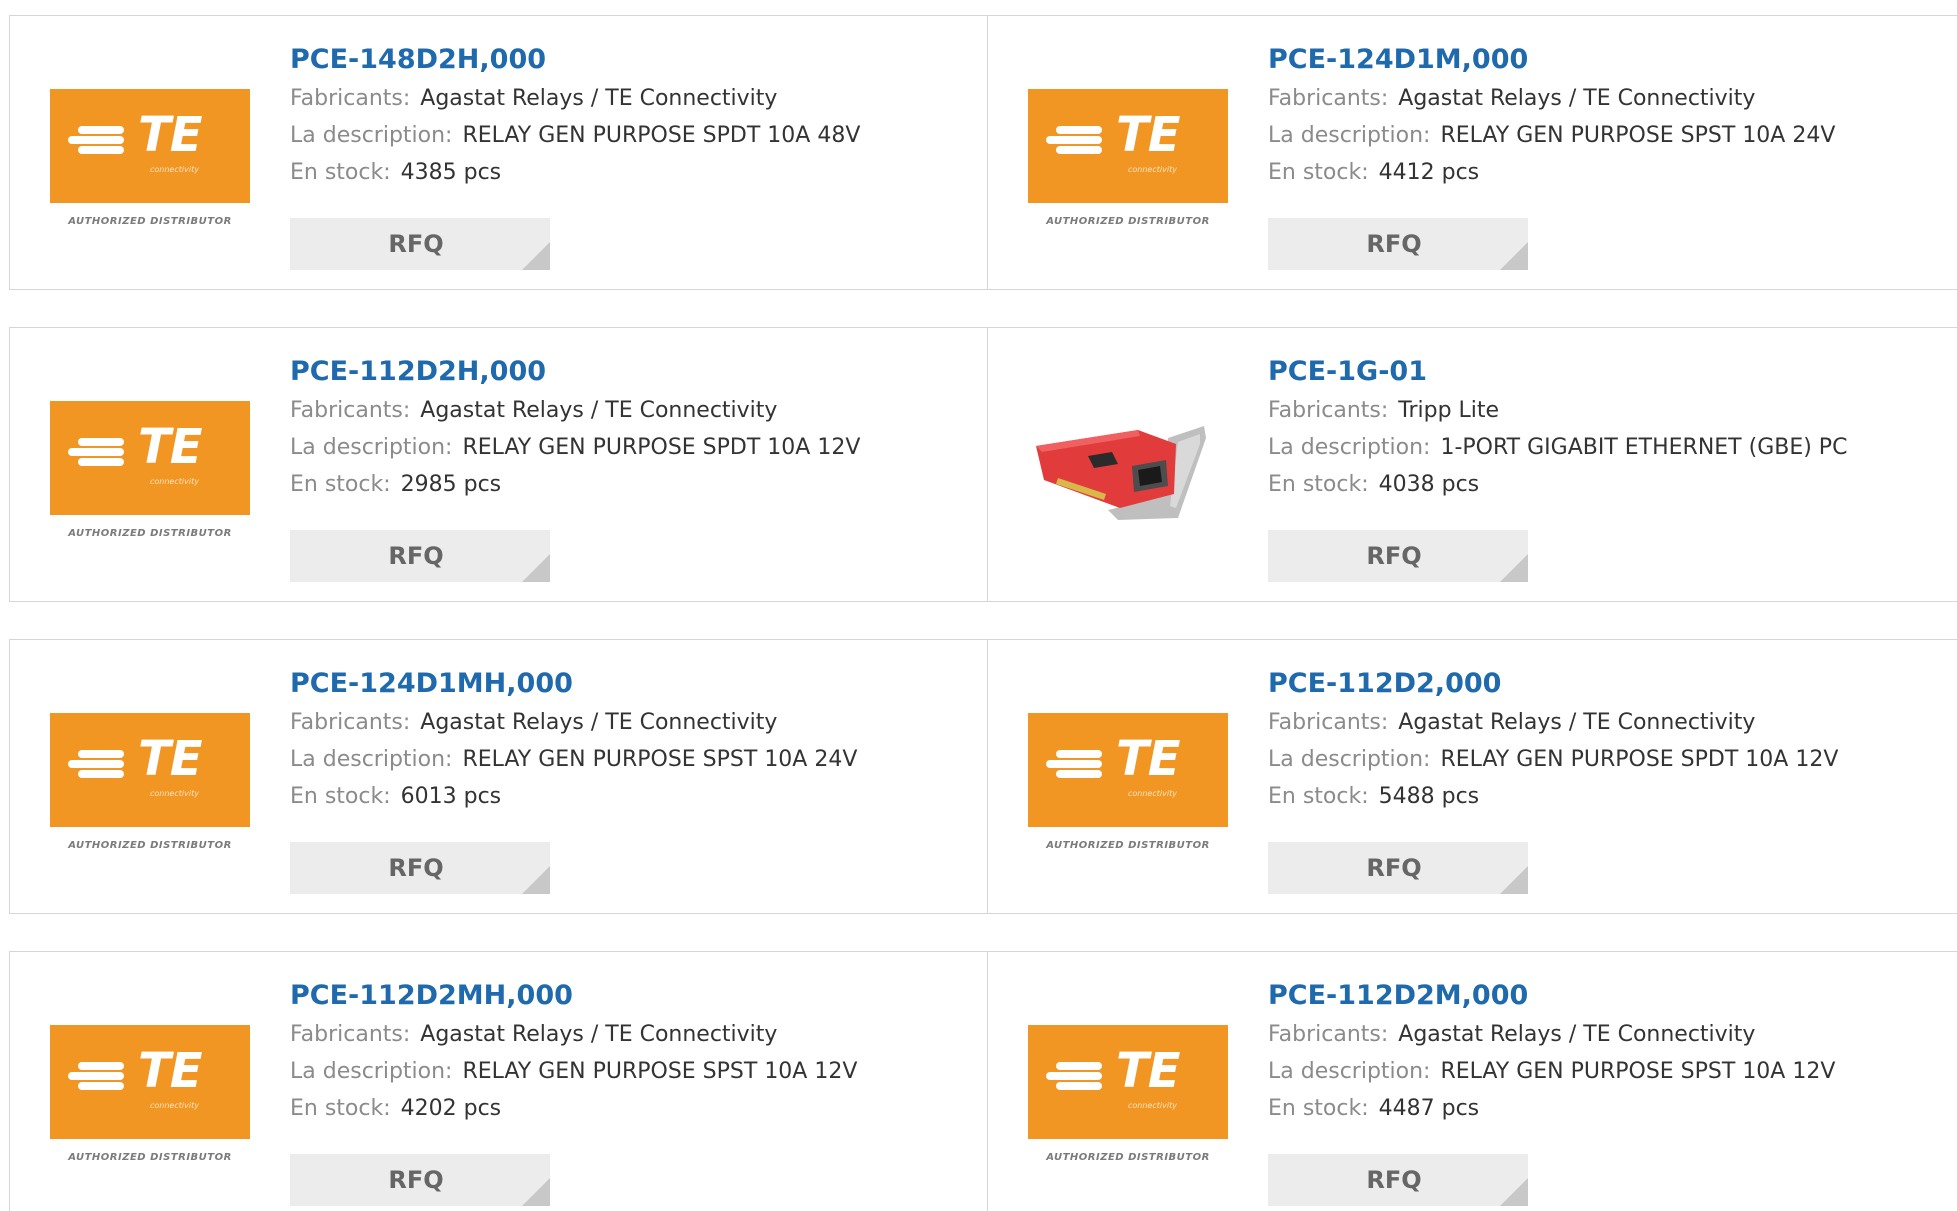 This screenshot has width=1957, height=1211. I want to click on part-number-link: PCE-124D1M,000, so click(1603, 60).